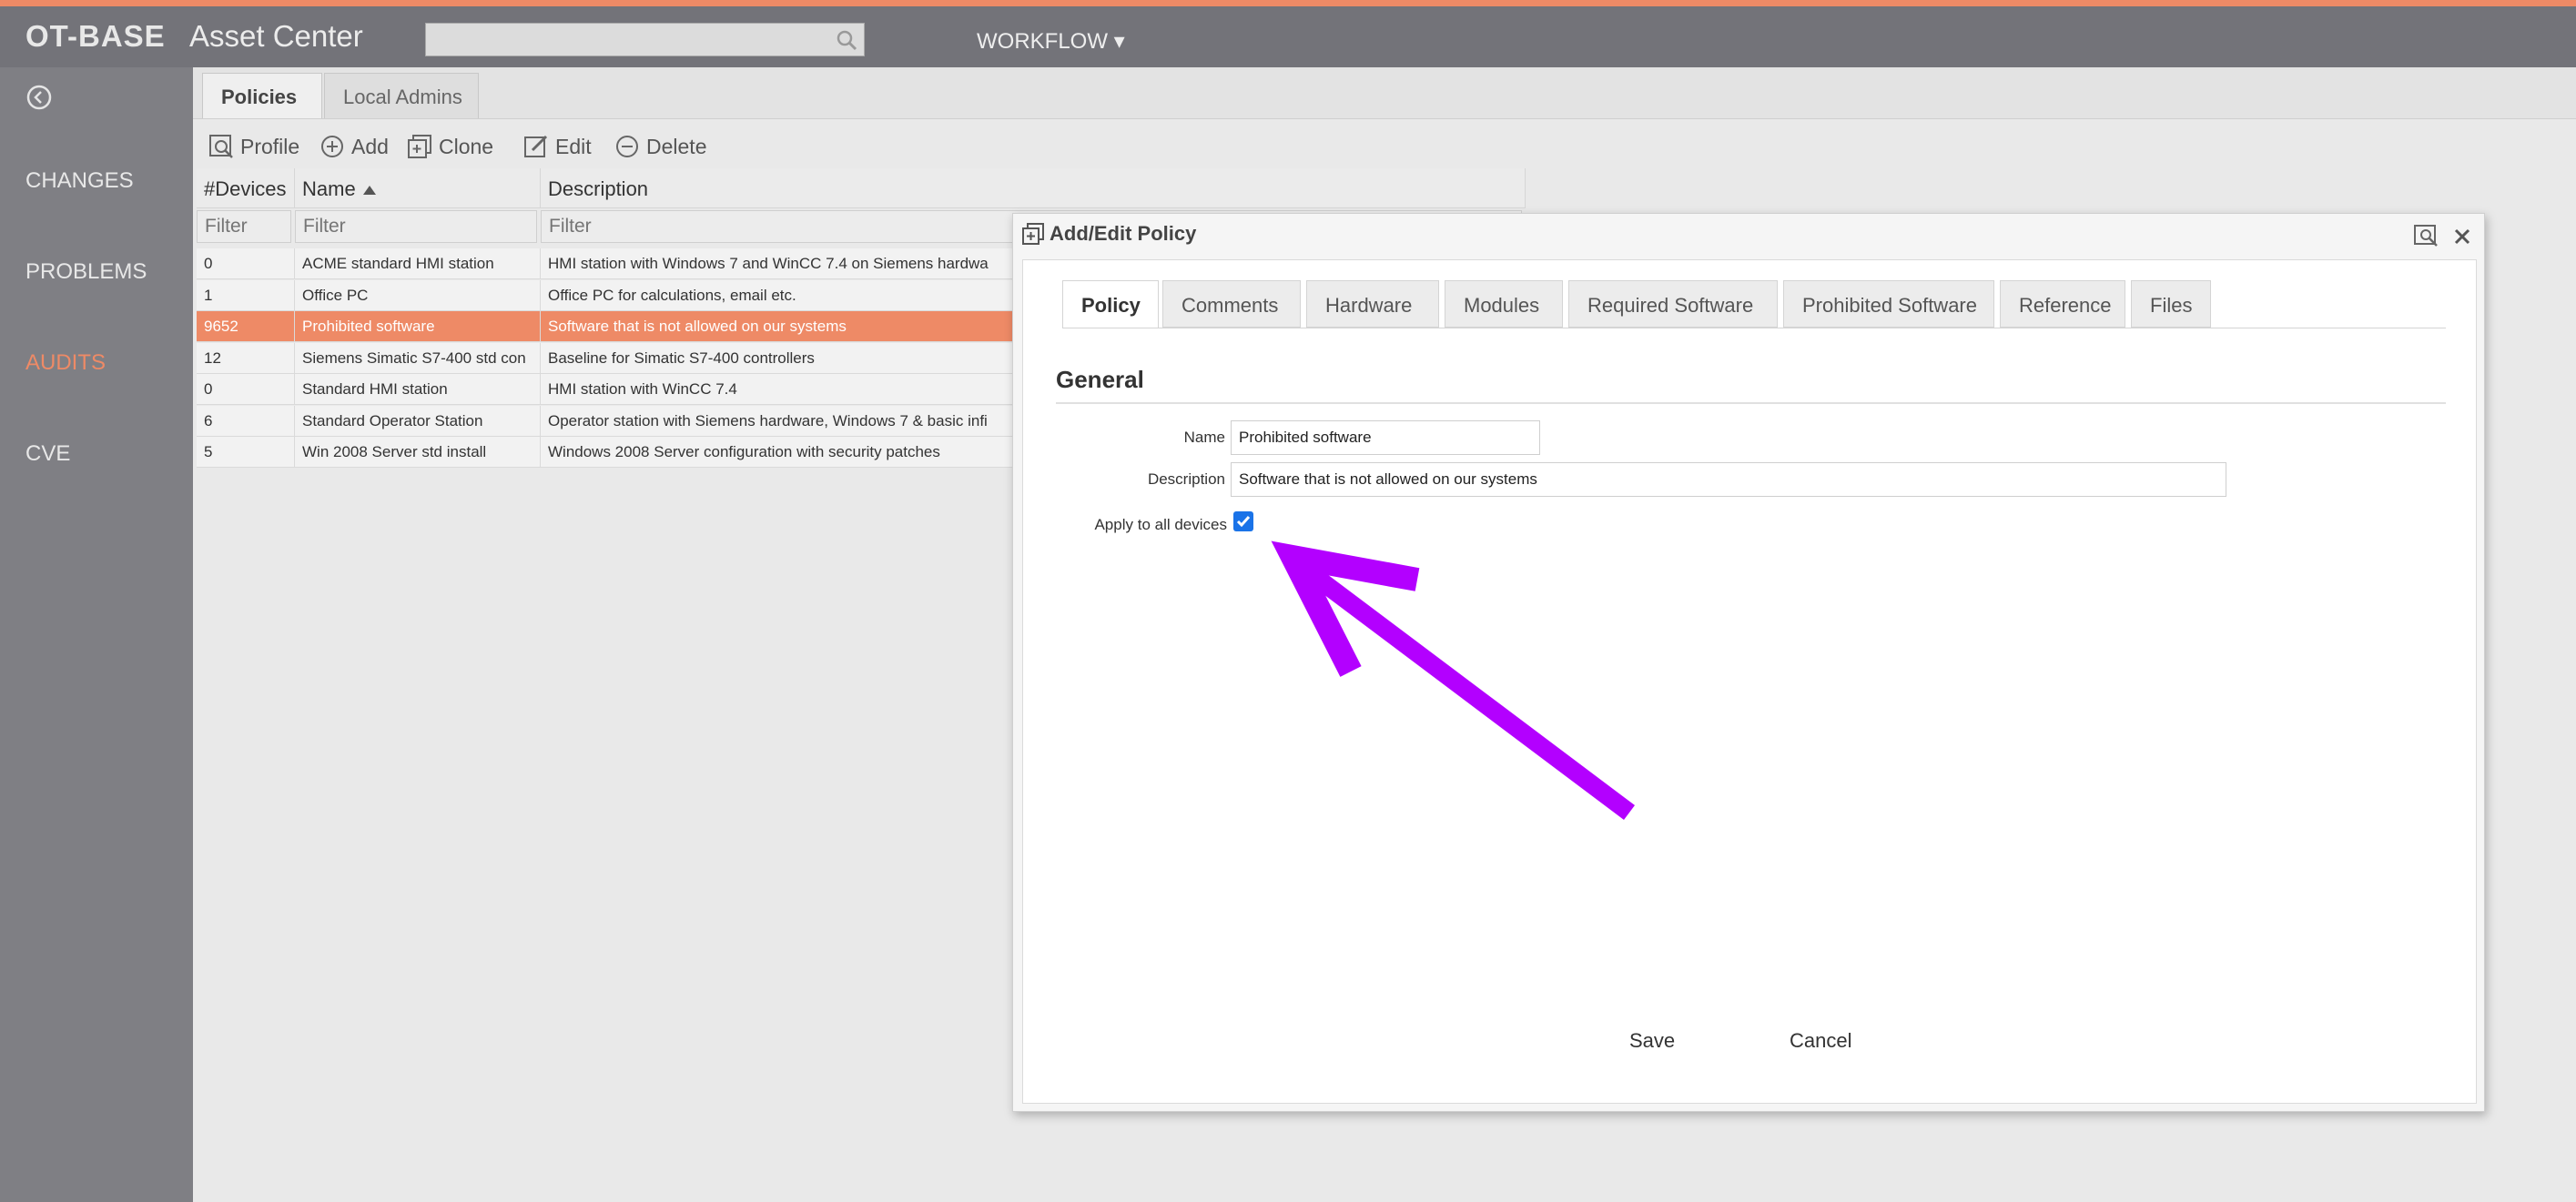 Image resolution: width=2576 pixels, height=1202 pixels. I want to click on tab-policies: Policies, so click(262, 95).